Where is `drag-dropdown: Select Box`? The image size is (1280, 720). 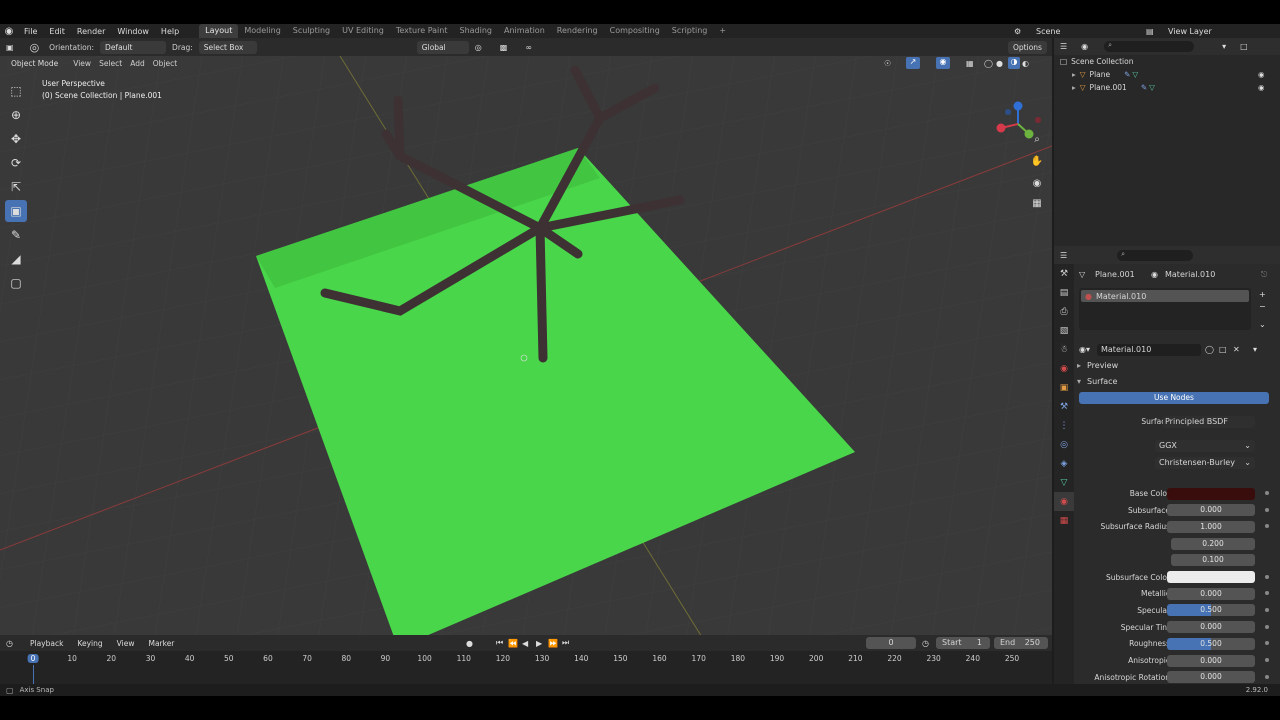 drag-dropdown: Select Box is located at coordinates (227, 47).